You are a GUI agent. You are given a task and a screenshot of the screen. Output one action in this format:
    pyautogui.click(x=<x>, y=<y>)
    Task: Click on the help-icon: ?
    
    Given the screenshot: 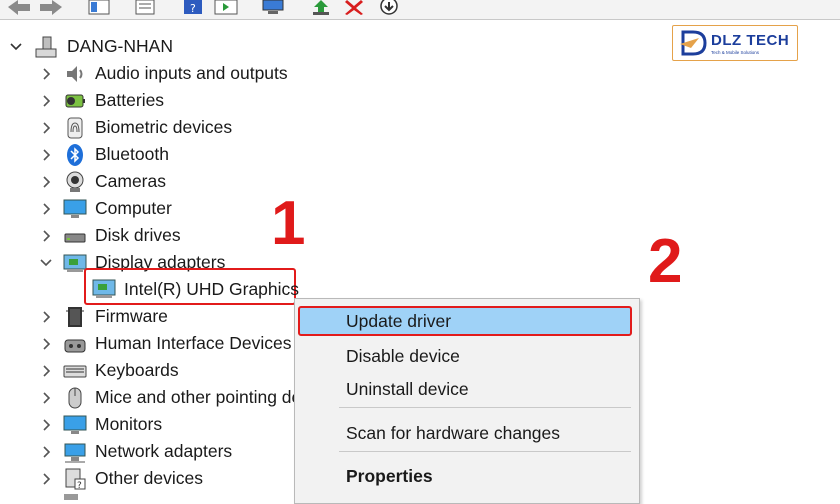 What is the action you would take?
    pyautogui.click(x=193, y=7)
    